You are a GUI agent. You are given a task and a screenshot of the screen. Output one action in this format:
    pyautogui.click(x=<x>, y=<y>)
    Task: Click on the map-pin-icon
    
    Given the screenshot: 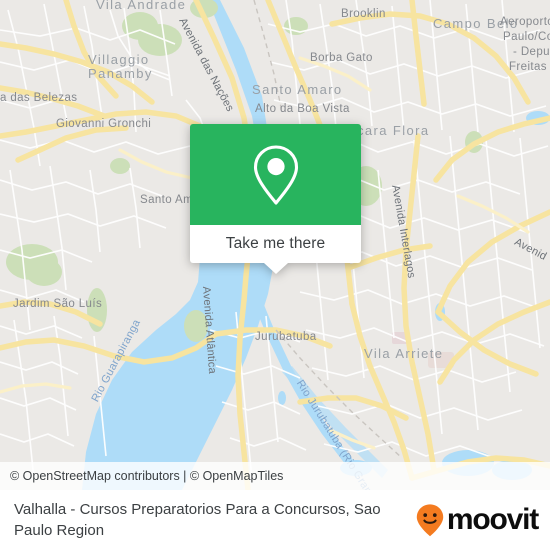 What is the action you would take?
    pyautogui.click(x=275, y=174)
    